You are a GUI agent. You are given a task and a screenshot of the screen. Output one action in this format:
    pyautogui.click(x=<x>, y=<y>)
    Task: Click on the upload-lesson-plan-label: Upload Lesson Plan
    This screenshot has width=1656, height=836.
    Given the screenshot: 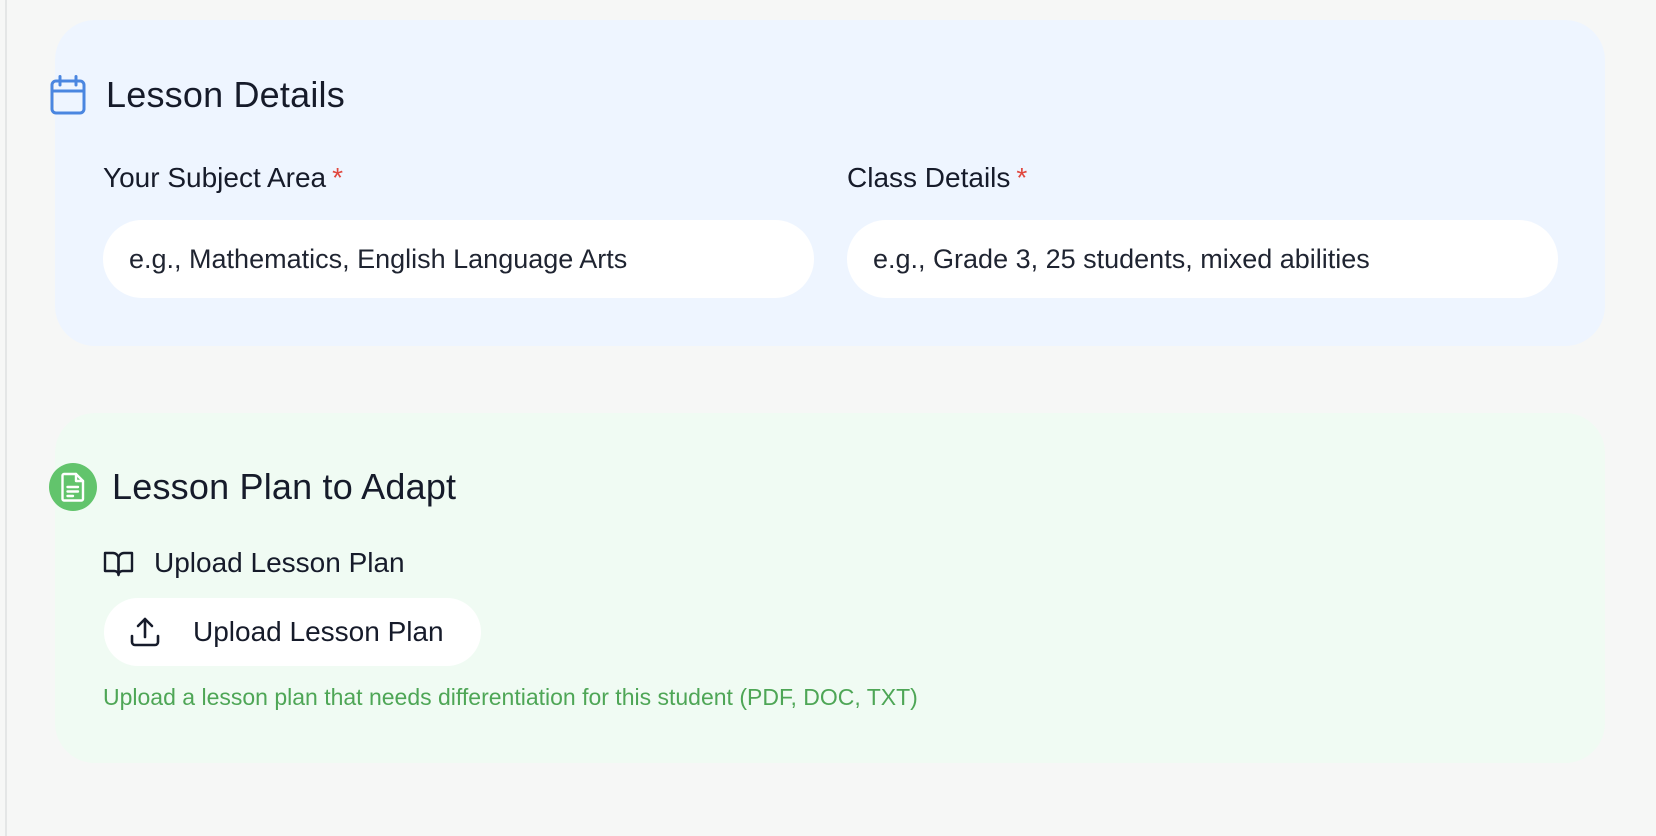 What is the action you would take?
    pyautogui.click(x=254, y=563)
    